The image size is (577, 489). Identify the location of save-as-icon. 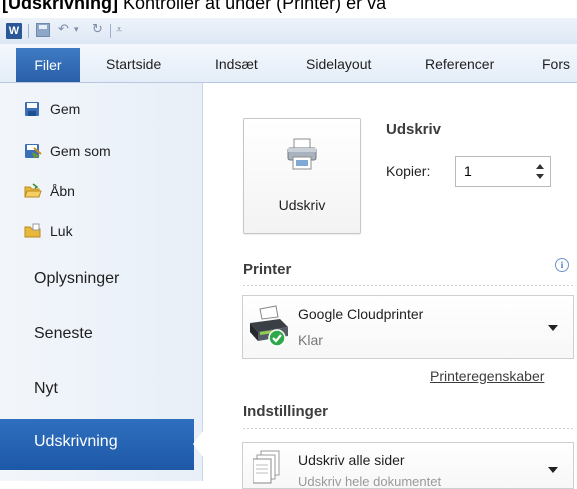
(33, 151).